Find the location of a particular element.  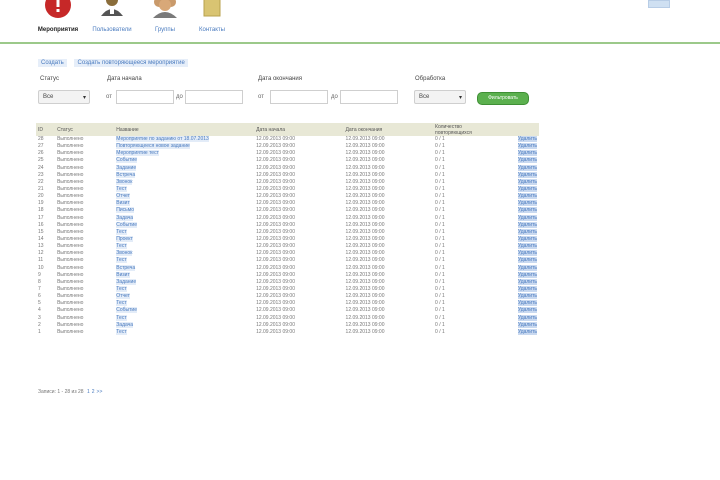

nav-label-events: Мероприятия is located at coordinates (58, 30).